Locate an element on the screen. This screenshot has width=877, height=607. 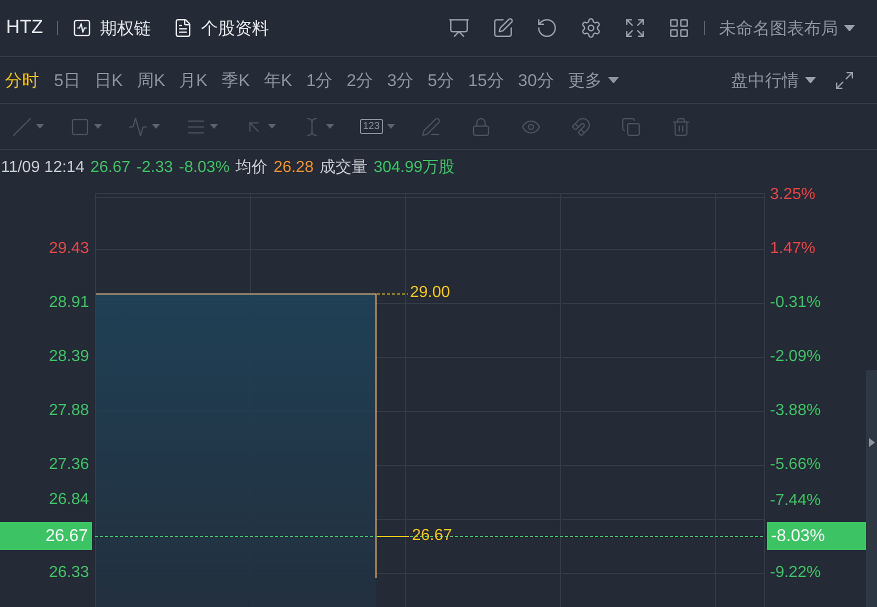
quote-value: 成交量 is located at coordinates (344, 168).